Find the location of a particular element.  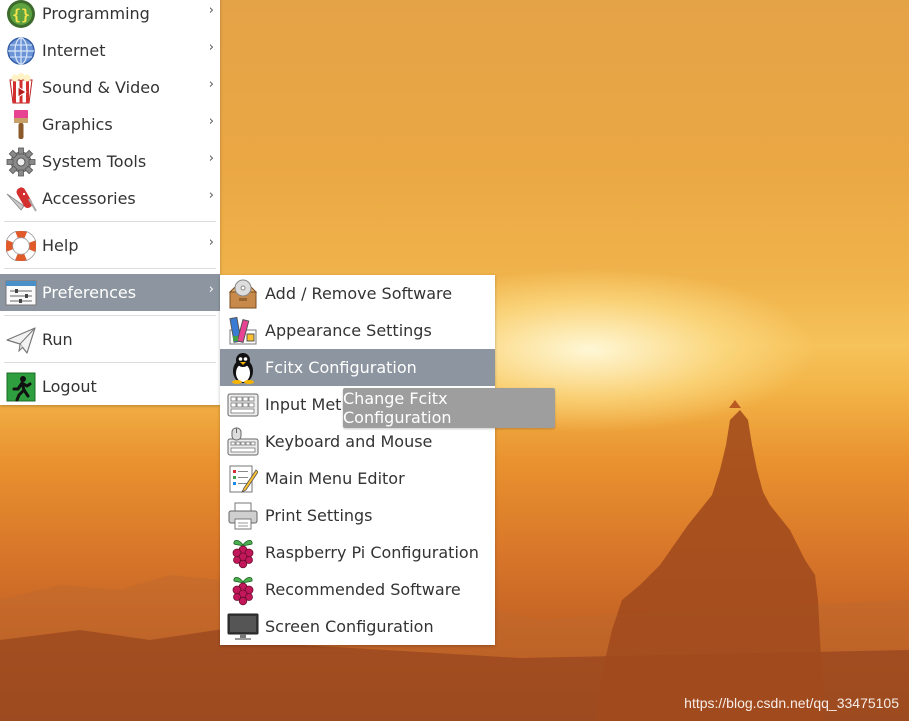

menu-item-label: Run is located at coordinates (57, 339).